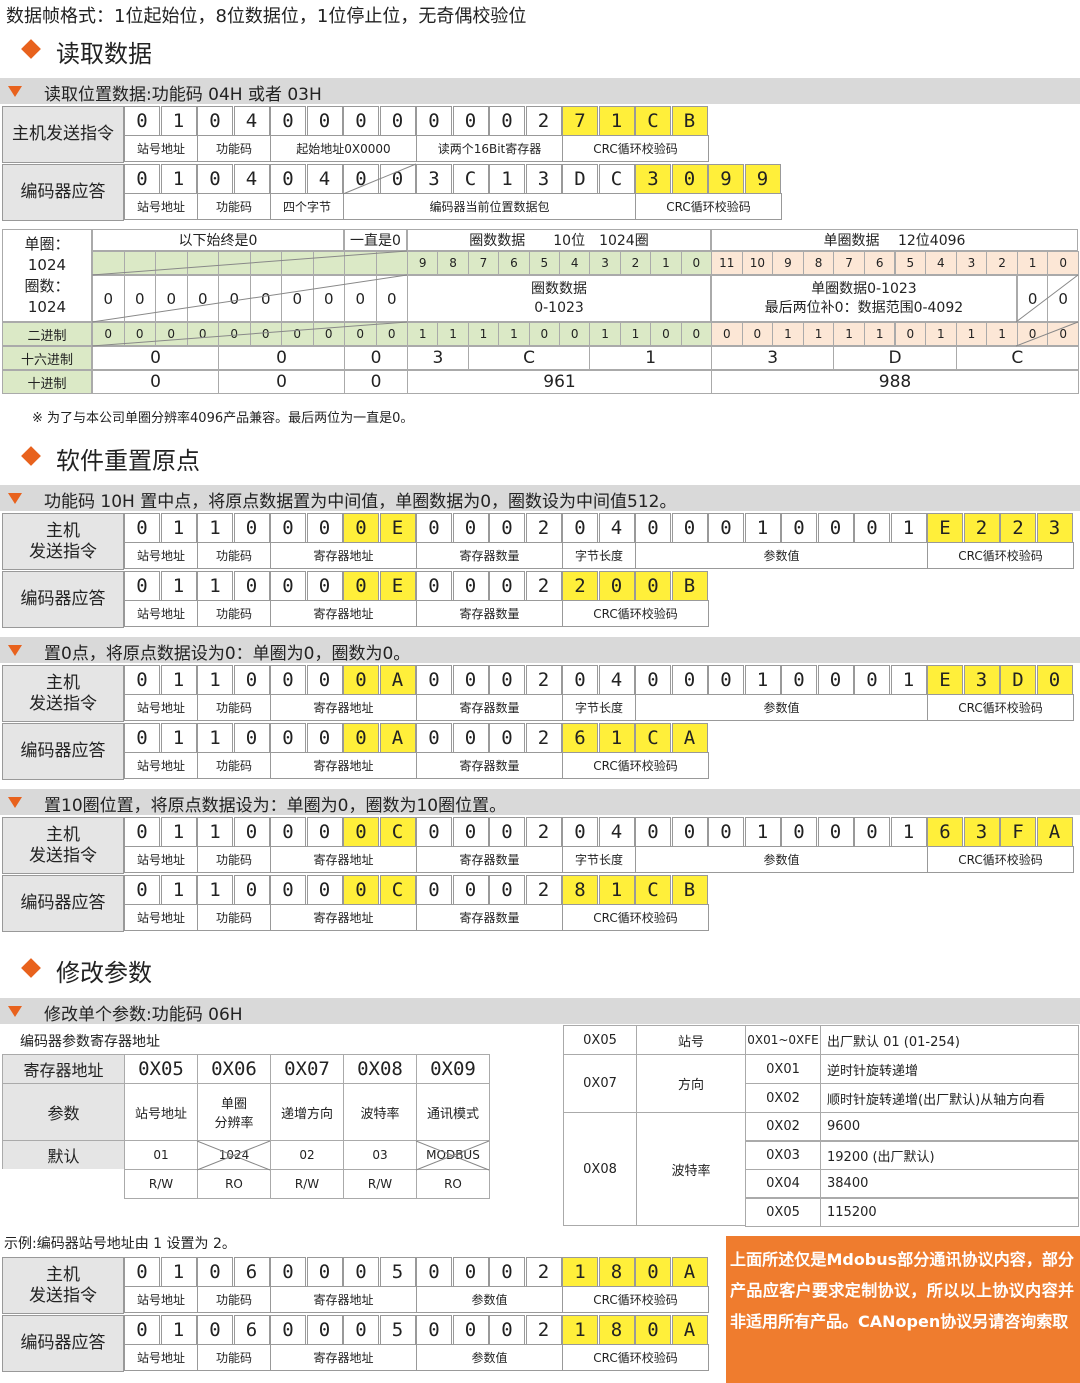 The height and width of the screenshot is (1383, 1080). Describe the element at coordinates (215, 738) in the screenshot. I see `zero-resp-digit: 1` at that location.